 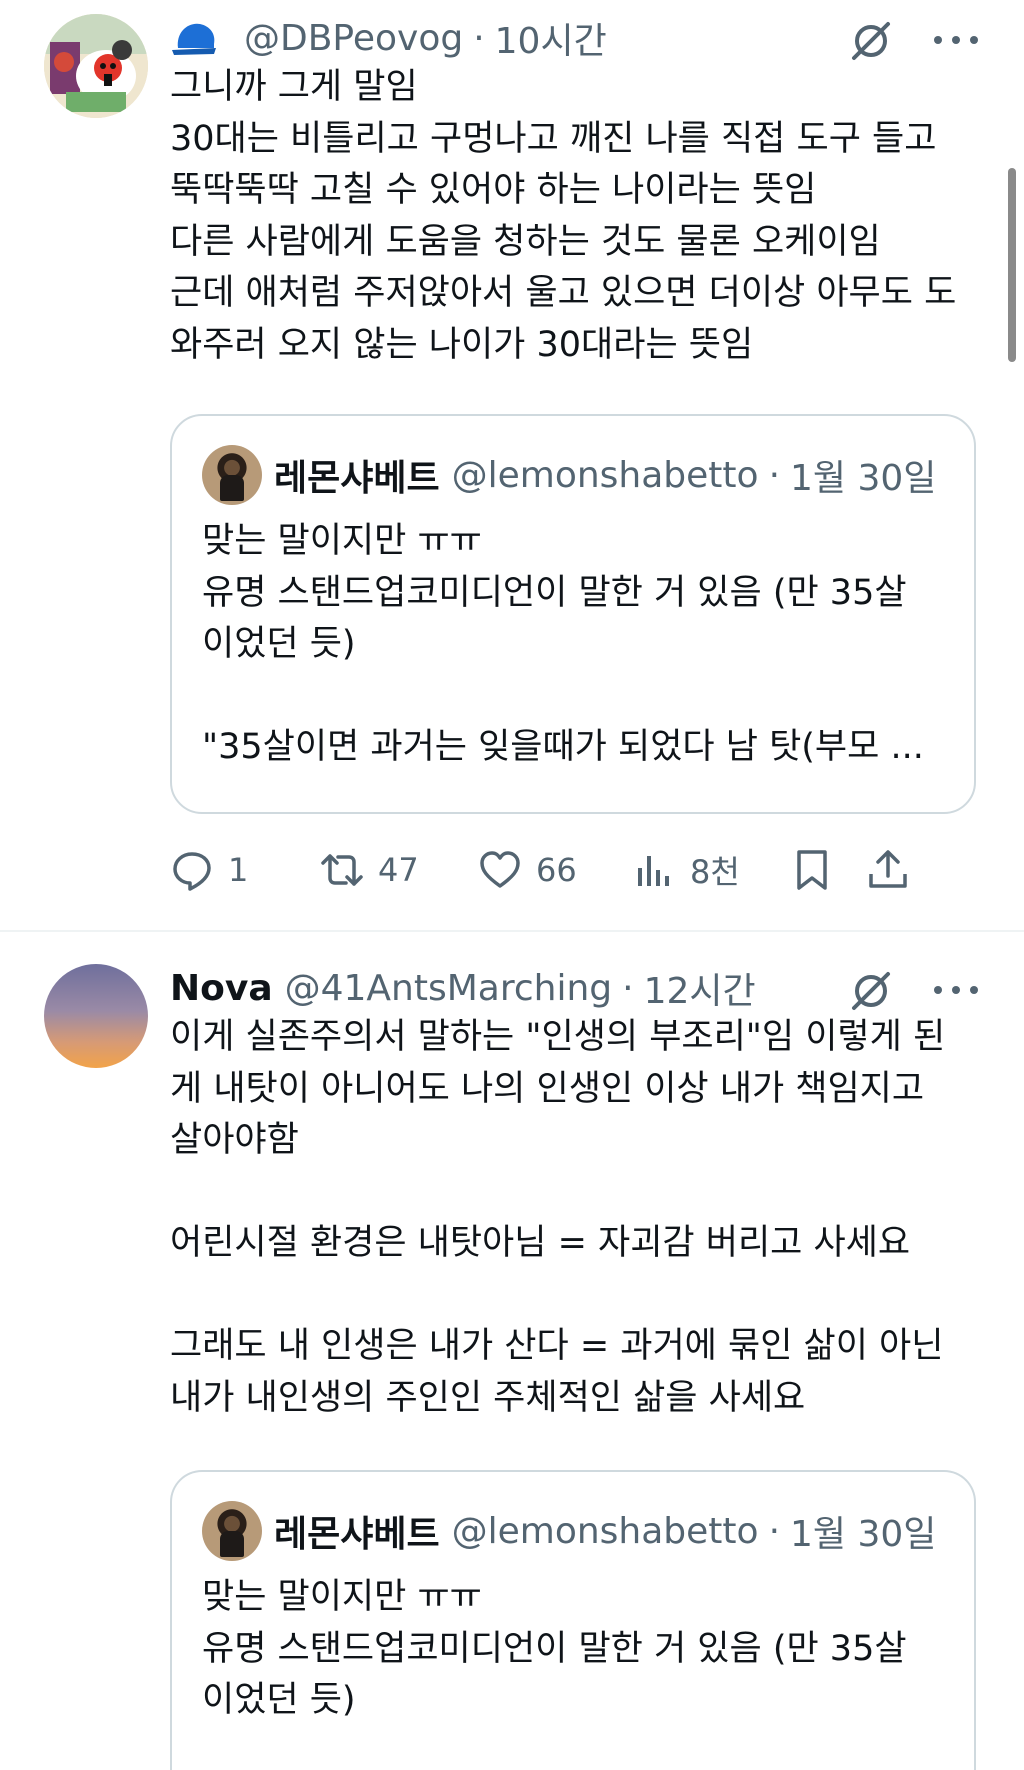 I want to click on tweet-body-line: 와주러 오지 않는 나이가 30대라는 뜻임, so click(x=462, y=344).